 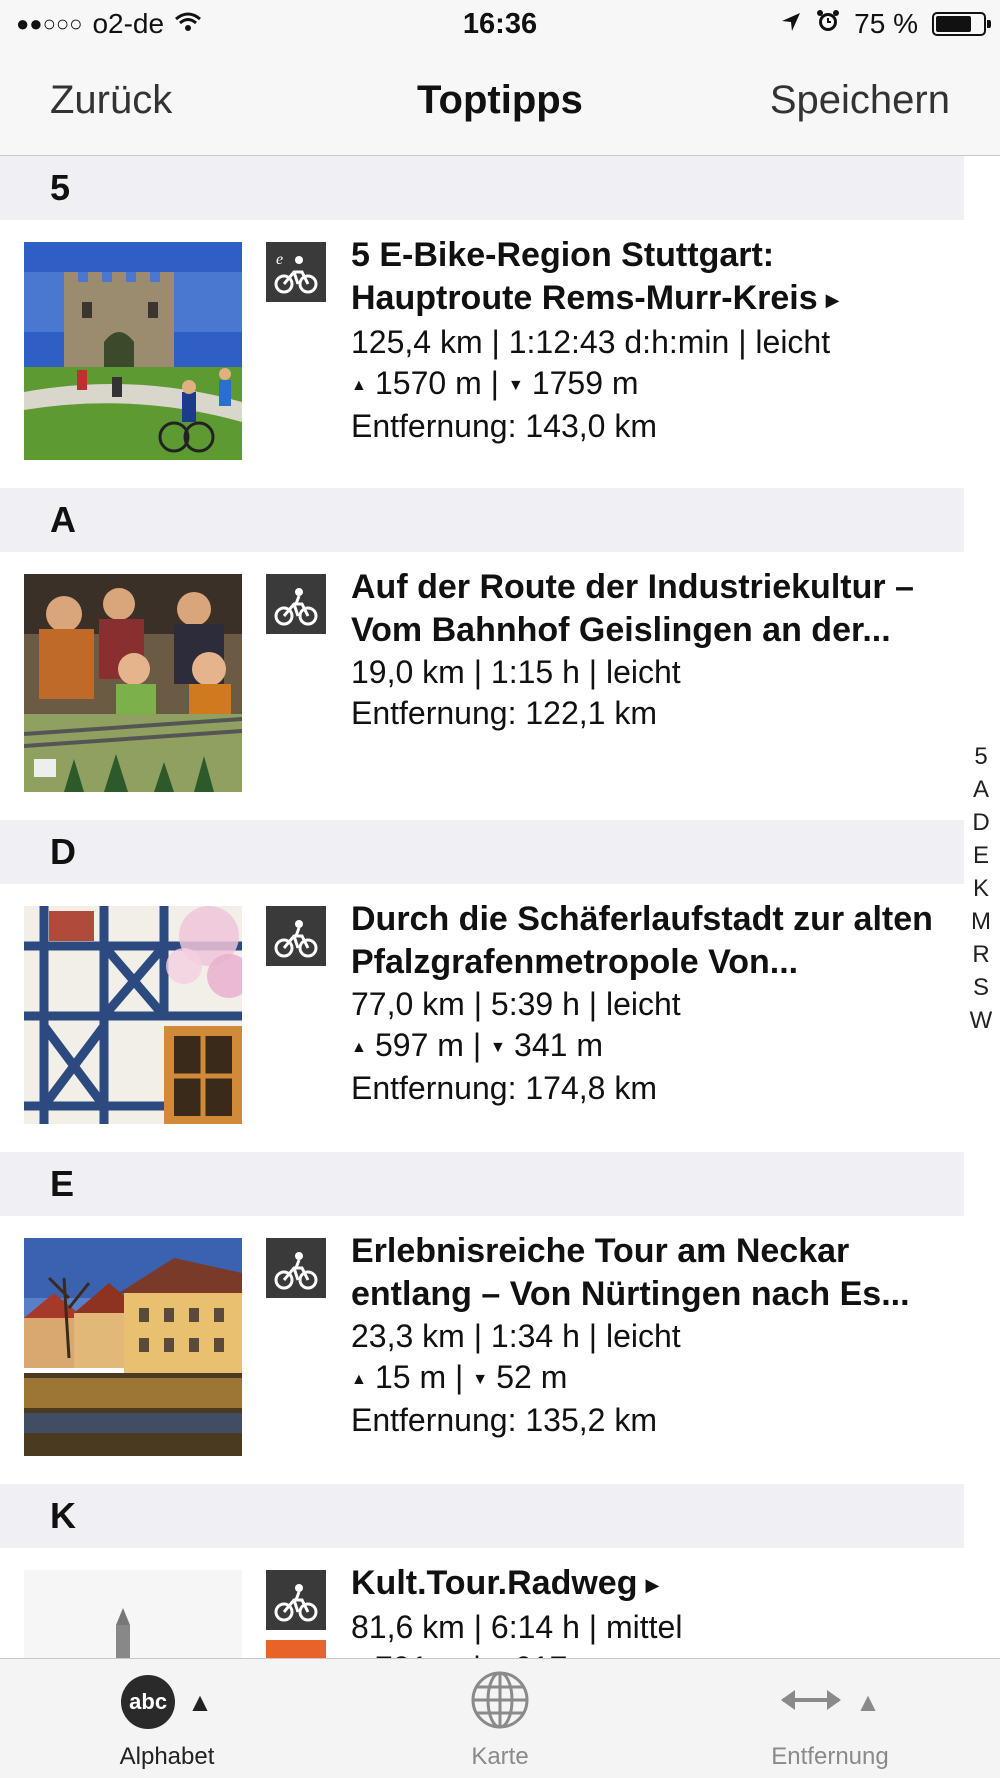 What do you see at coordinates (133, 1015) in the screenshot?
I see `tour-image-timber-house` at bounding box center [133, 1015].